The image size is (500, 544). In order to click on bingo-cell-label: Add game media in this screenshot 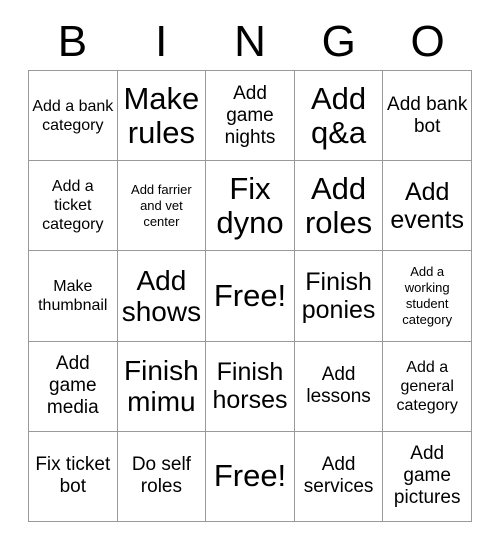, I will do `click(72, 386)`.